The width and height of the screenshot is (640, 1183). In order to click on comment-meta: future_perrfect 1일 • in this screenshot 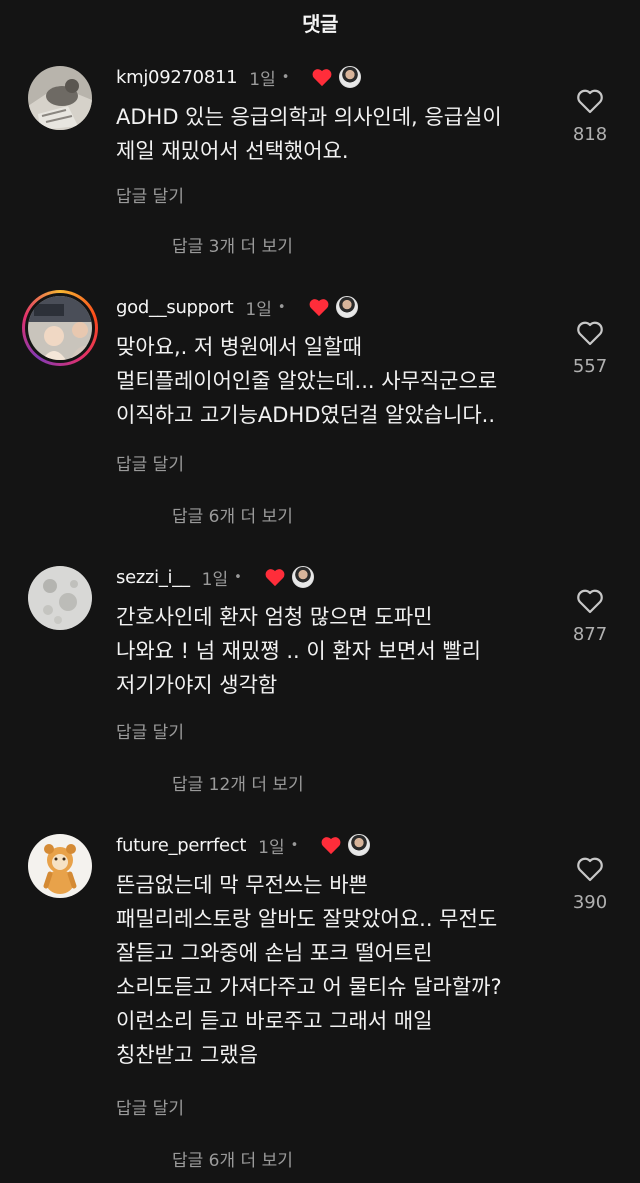, I will do `click(243, 845)`.